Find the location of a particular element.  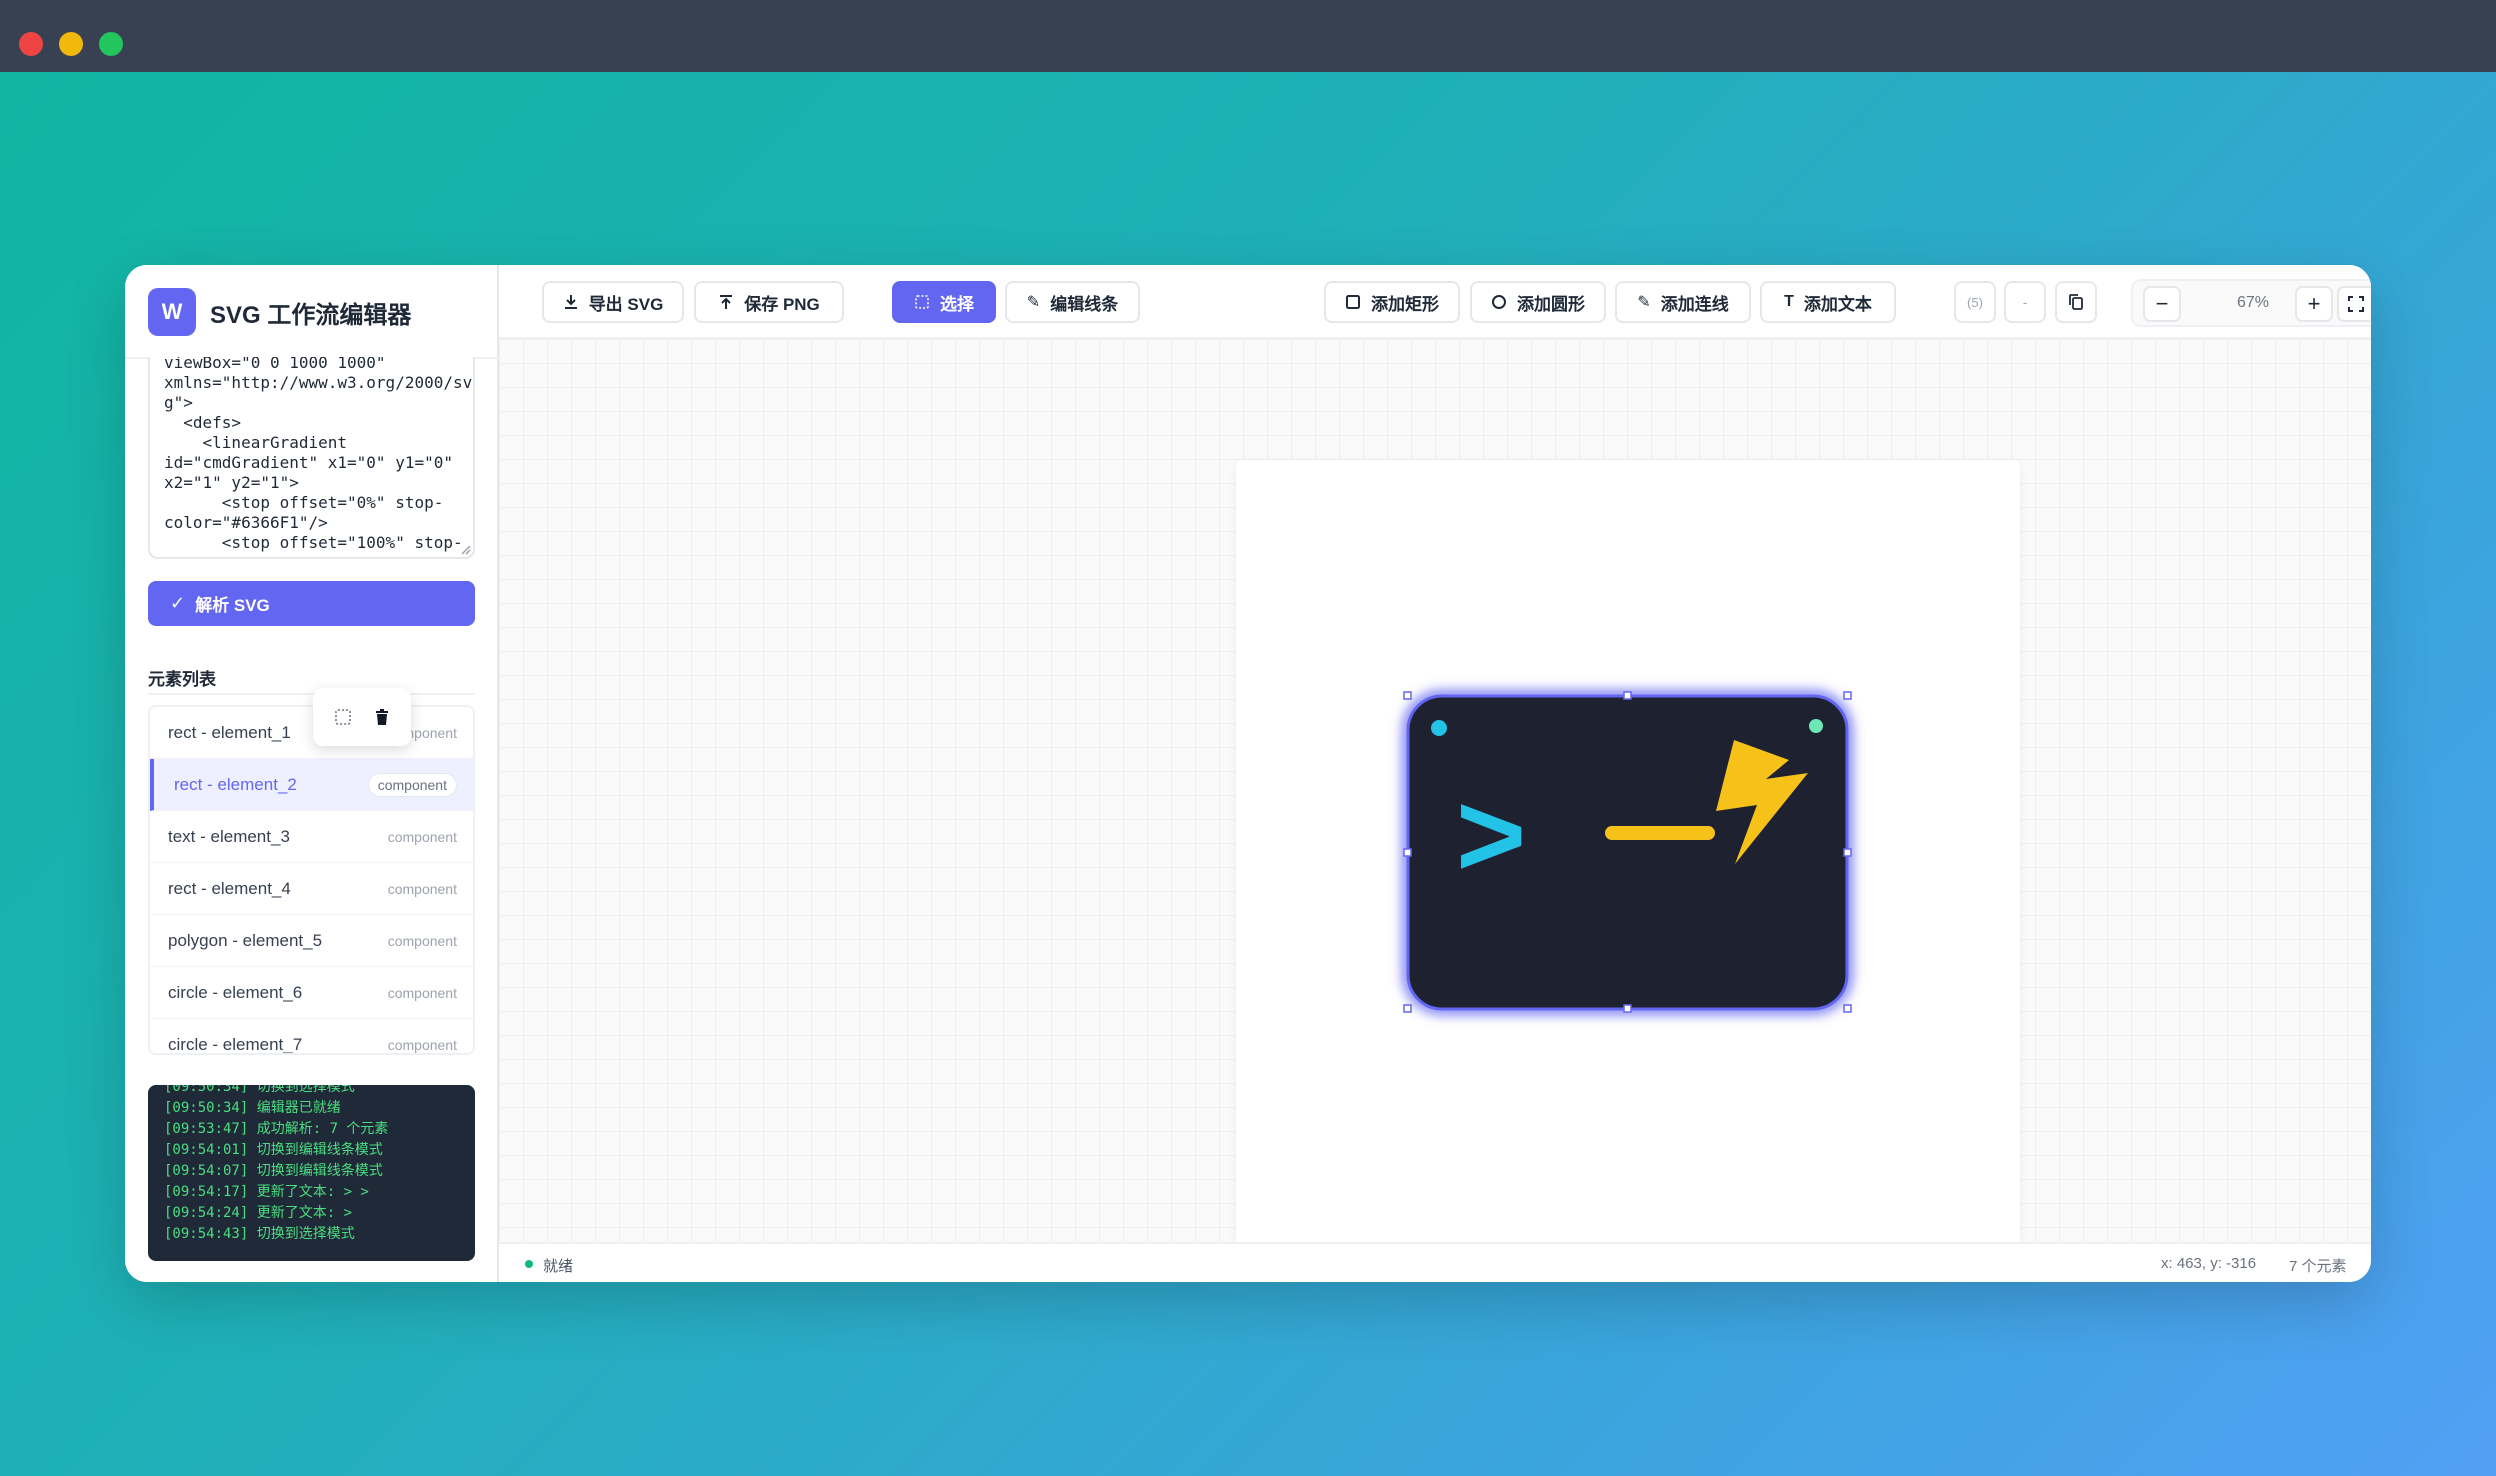

plus-icon: + is located at coordinates (2314, 303).